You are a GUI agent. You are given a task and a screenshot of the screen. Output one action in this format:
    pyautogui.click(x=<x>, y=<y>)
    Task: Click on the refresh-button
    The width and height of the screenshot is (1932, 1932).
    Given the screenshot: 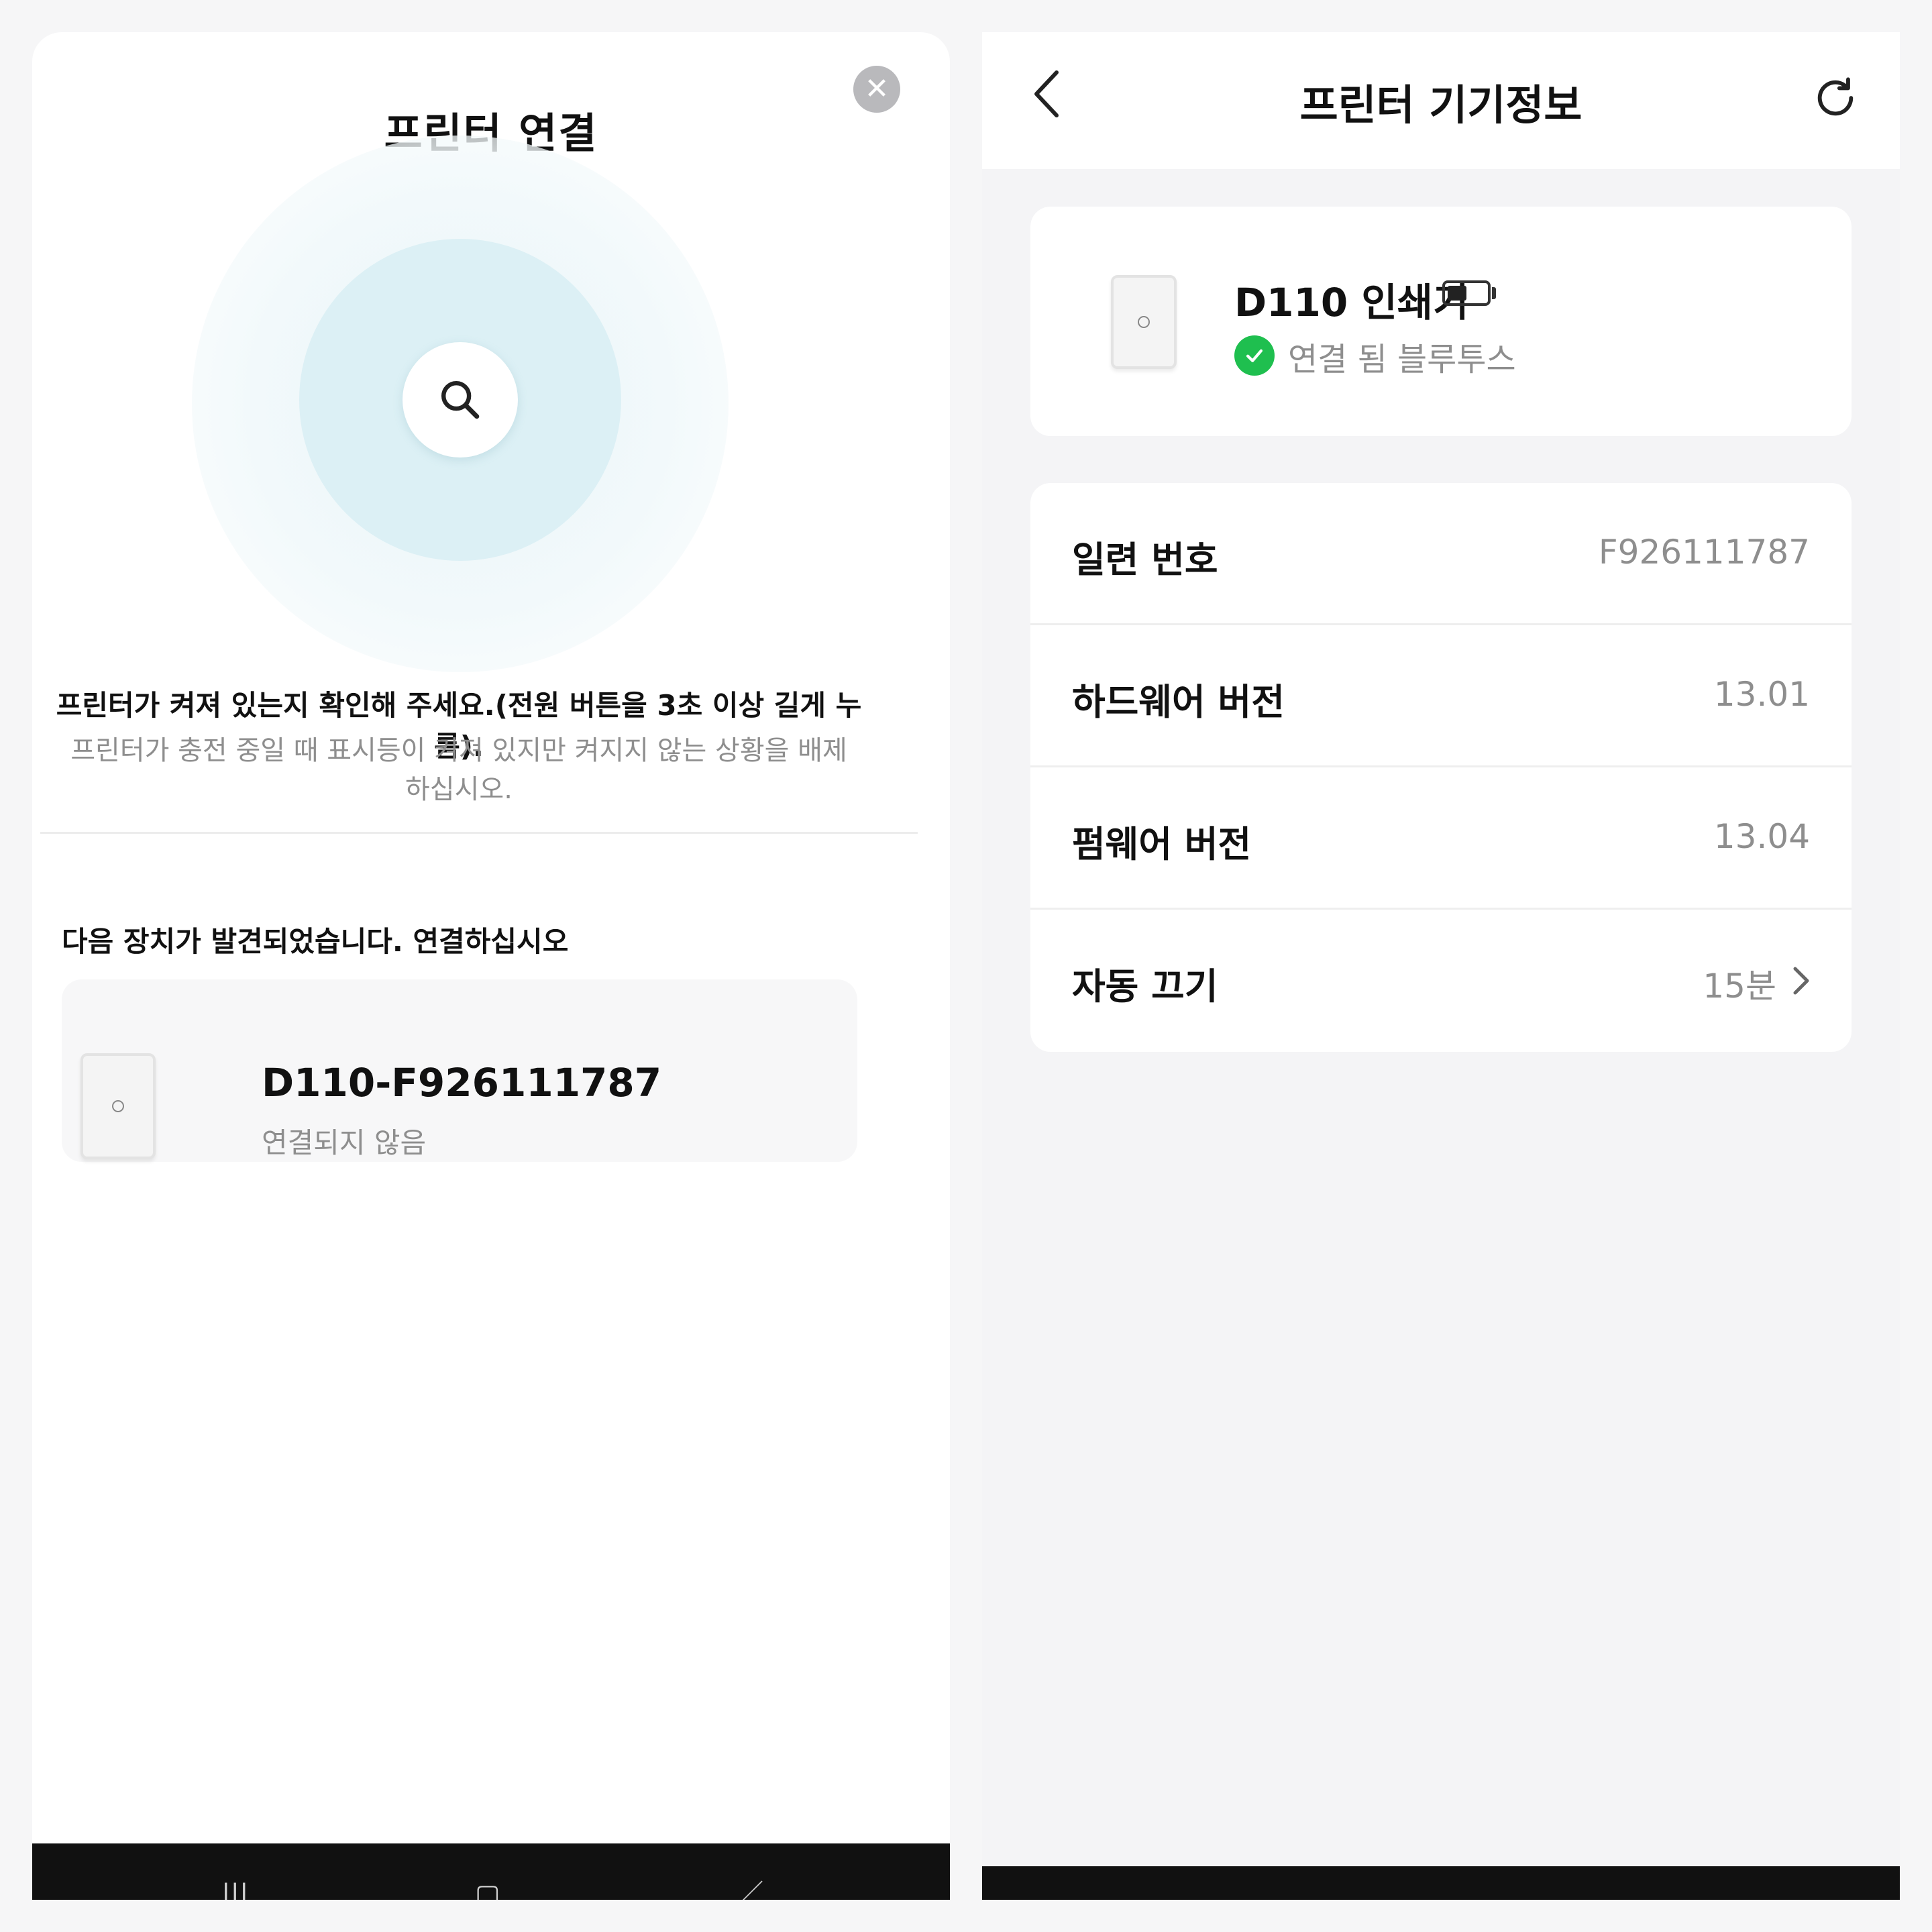 What is the action you would take?
    pyautogui.click(x=1835, y=97)
    